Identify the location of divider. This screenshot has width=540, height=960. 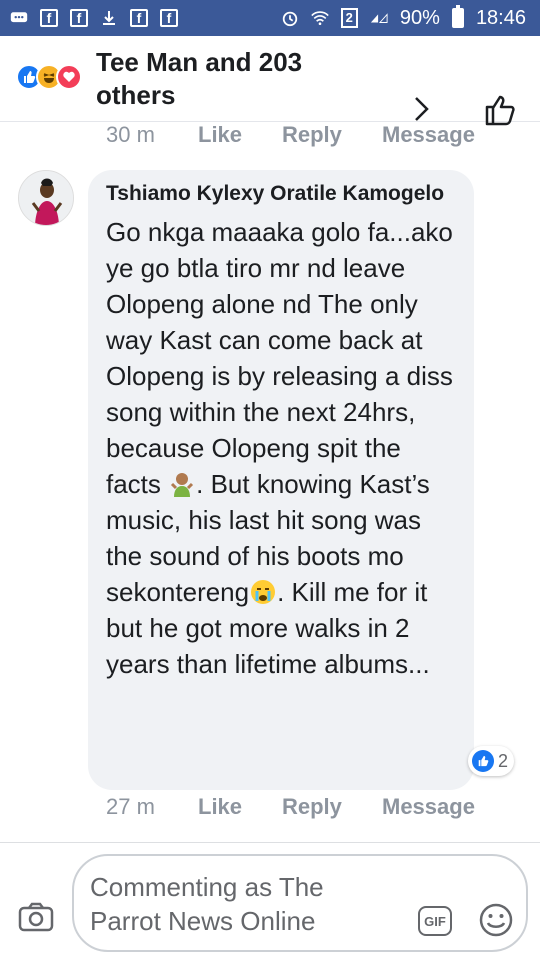
(270, 842).